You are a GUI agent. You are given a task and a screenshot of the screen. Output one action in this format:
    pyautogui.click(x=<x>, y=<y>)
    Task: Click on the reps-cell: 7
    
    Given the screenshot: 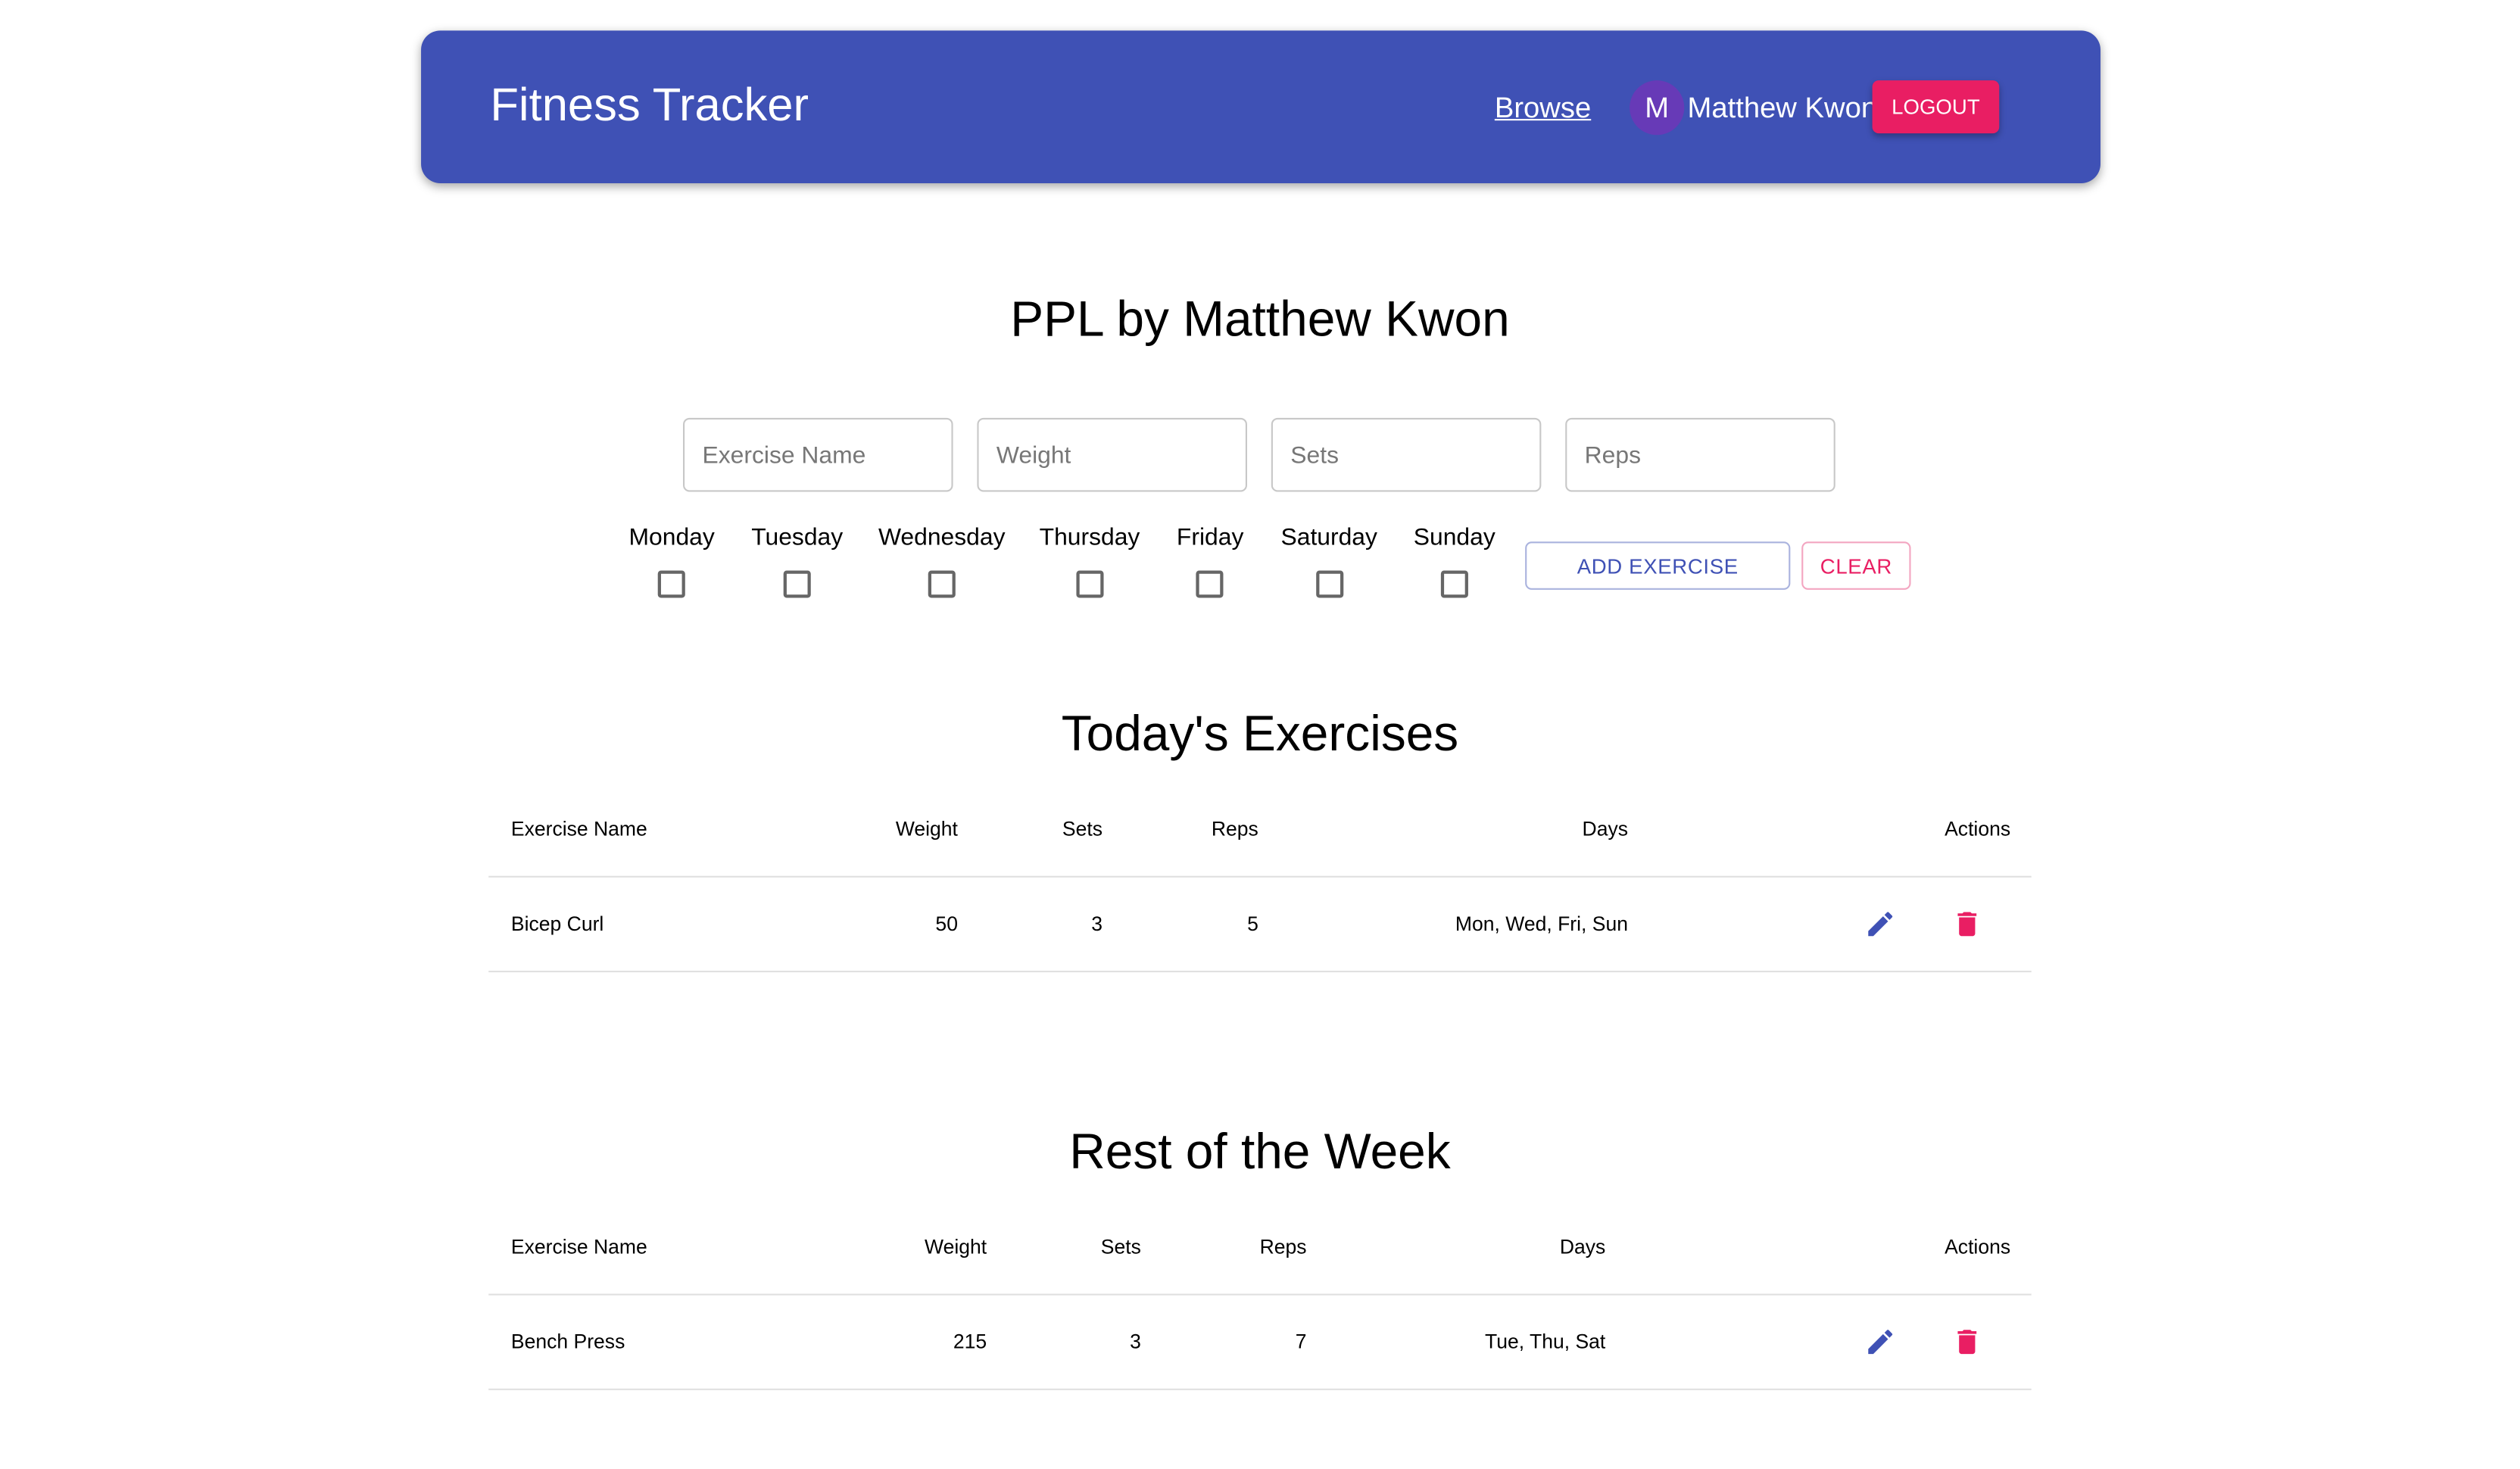 What is the action you would take?
    pyautogui.click(x=1301, y=1342)
    